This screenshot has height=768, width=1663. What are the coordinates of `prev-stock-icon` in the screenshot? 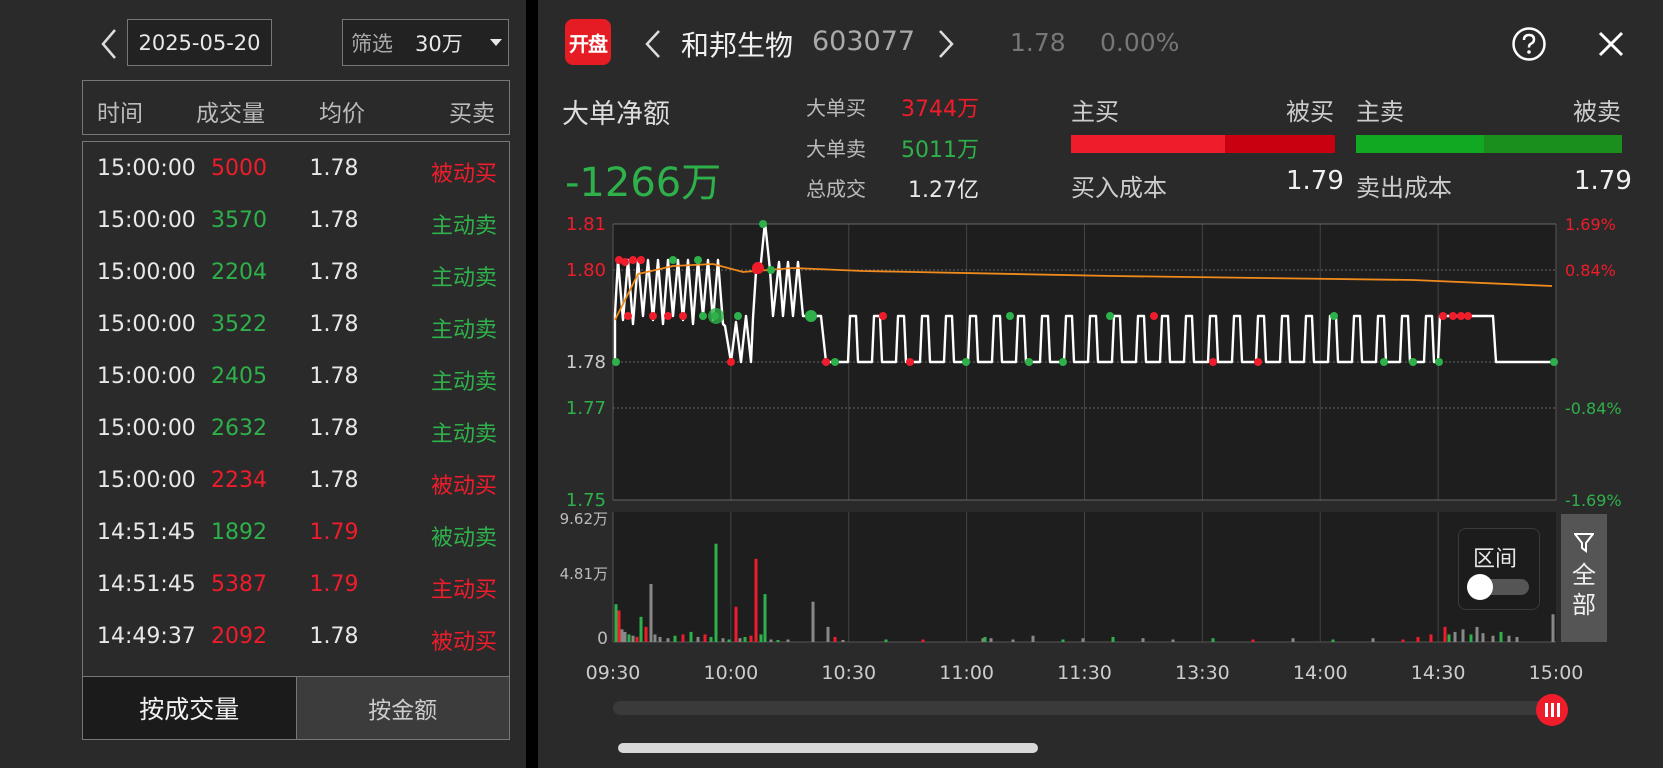 It's located at (653, 44).